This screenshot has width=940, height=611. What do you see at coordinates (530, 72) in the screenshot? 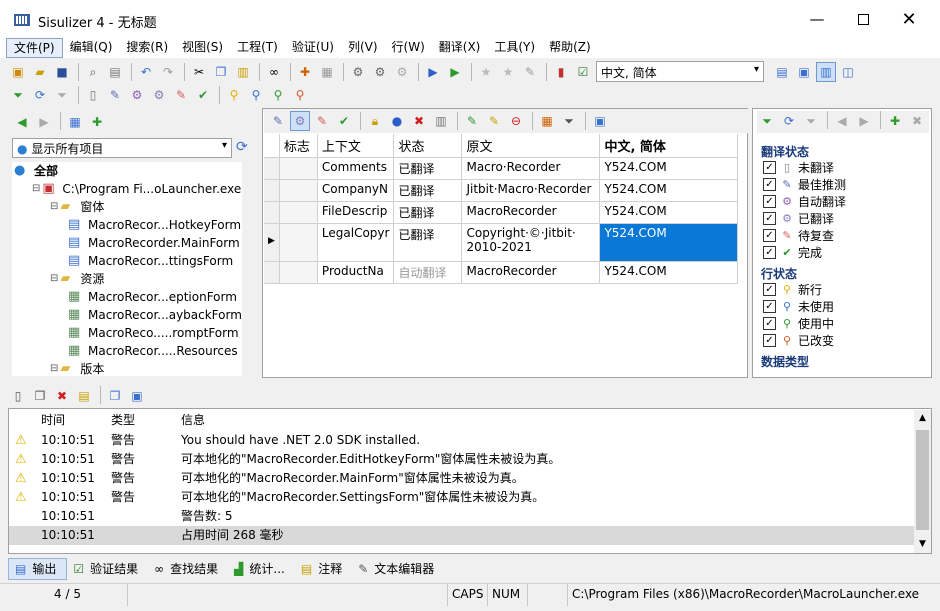
I see `edit-button: ✎` at bounding box center [530, 72].